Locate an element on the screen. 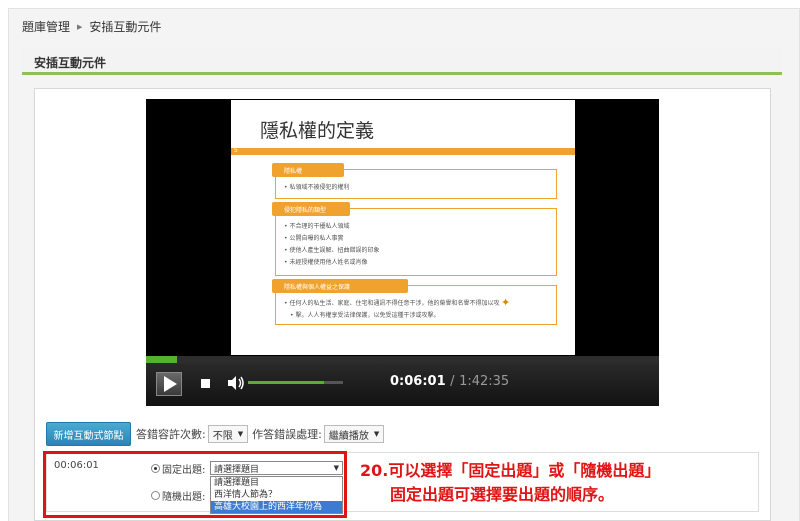  node-toolbar: 新增互動式節點 答錯容許次數: 不限 ▼ 作答錯誤處理: 繼續播放 ▼ is located at coordinates (217, 434).